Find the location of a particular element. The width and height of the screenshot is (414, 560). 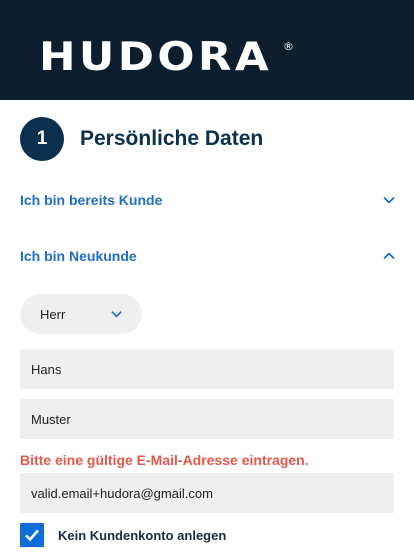

accordion-new-customer-label: Ich bin Neukunde is located at coordinates (78, 256).